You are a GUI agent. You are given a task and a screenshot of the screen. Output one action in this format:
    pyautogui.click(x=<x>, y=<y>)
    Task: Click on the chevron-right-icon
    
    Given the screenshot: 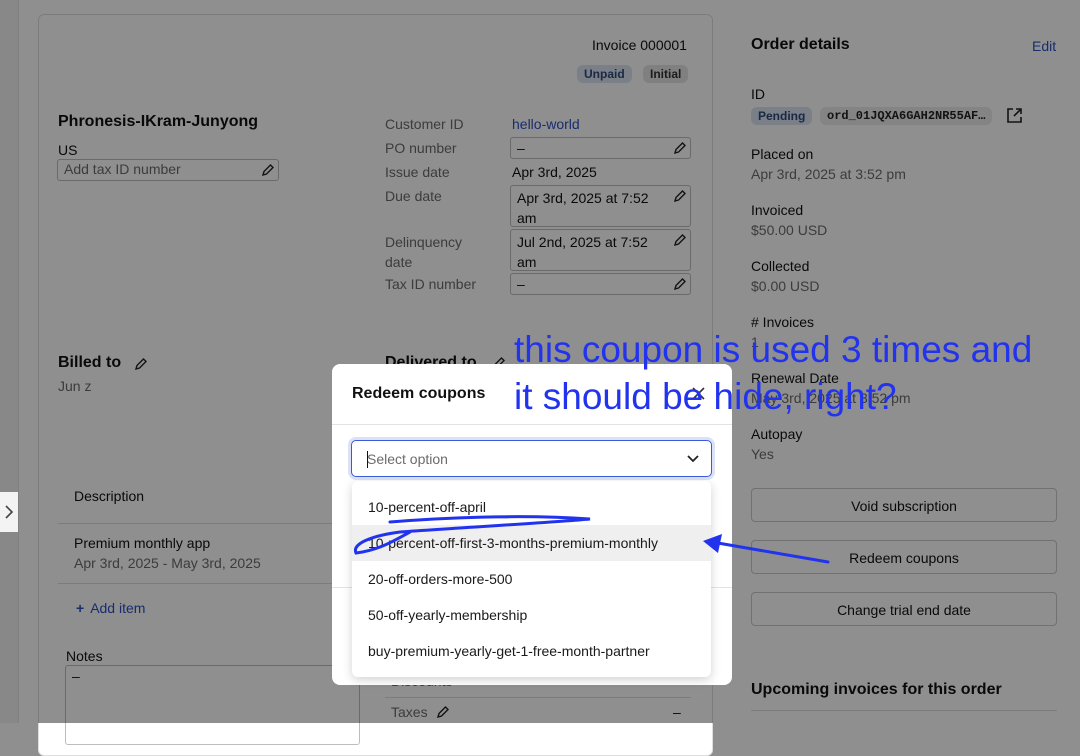 What is the action you would take?
    pyautogui.click(x=9, y=512)
    